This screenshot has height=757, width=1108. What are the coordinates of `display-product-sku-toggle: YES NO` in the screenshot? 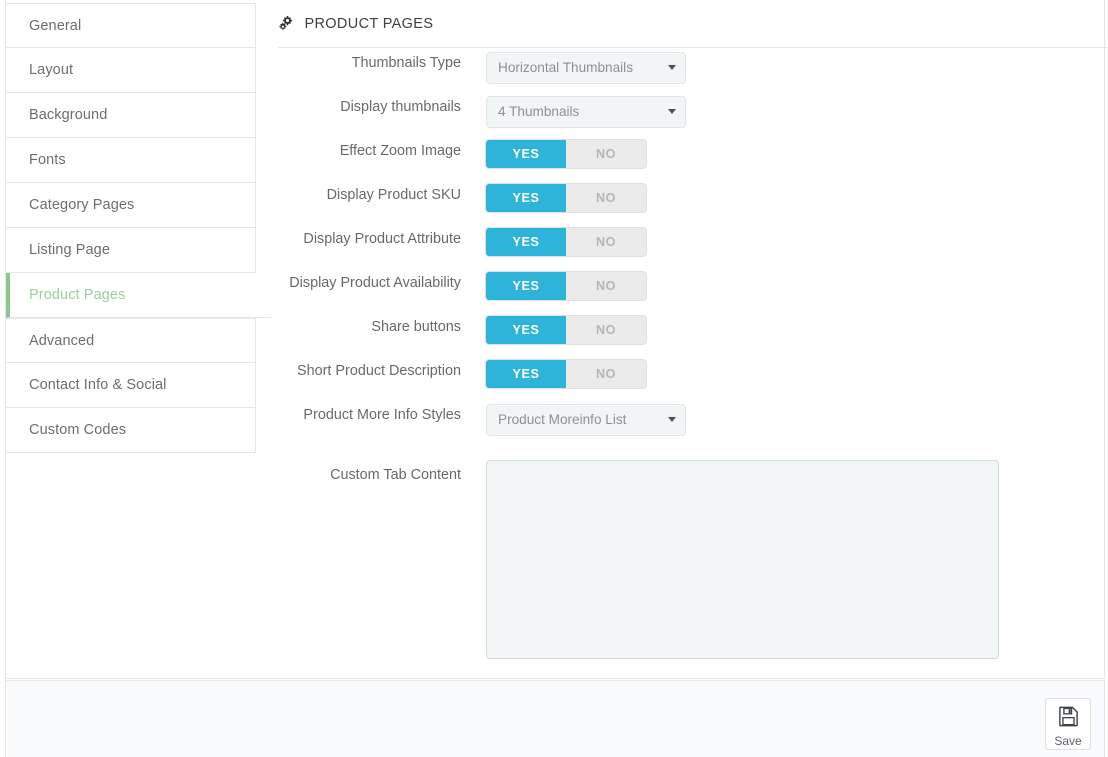 It's located at (566, 198).